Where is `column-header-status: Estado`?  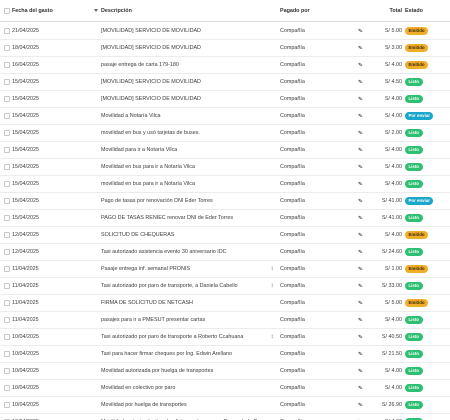 column-header-status: Estado is located at coordinates (425, 10).